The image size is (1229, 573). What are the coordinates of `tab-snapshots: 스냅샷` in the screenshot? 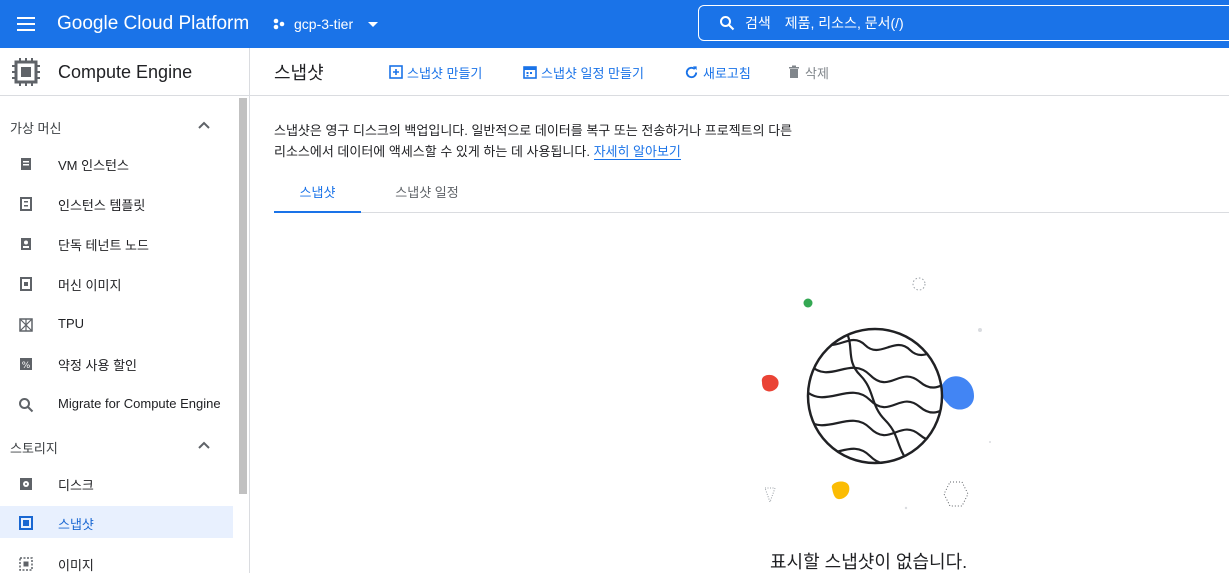 It's located at (317, 194).